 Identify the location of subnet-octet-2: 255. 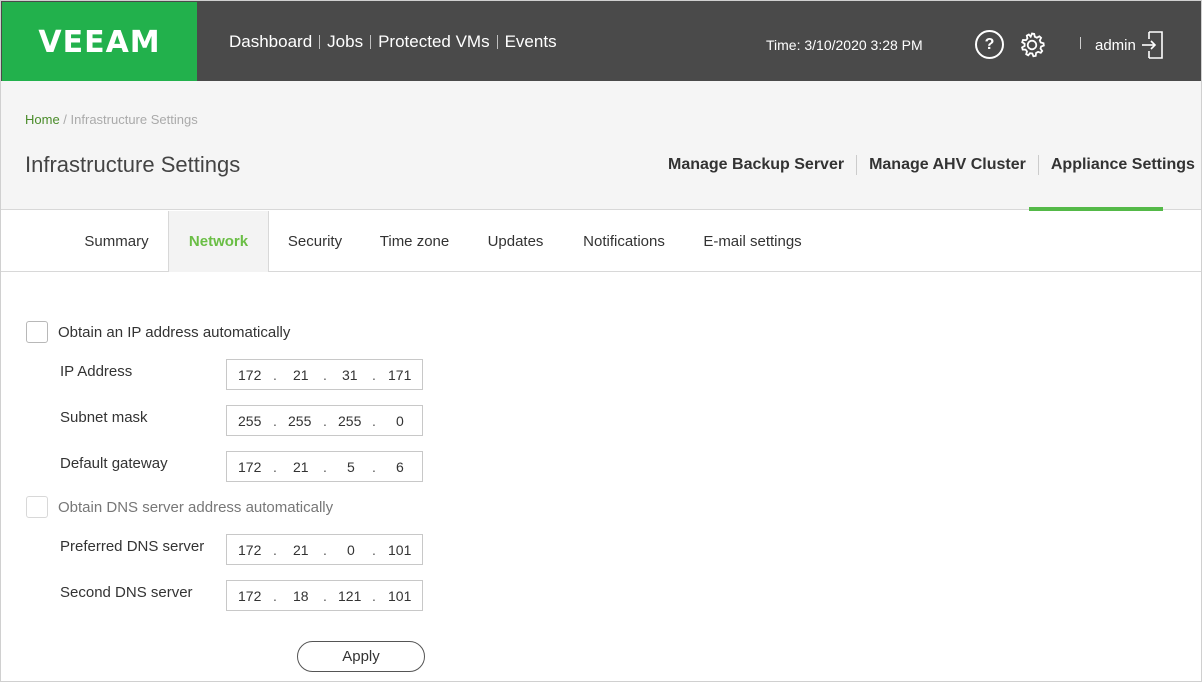
(300, 421).